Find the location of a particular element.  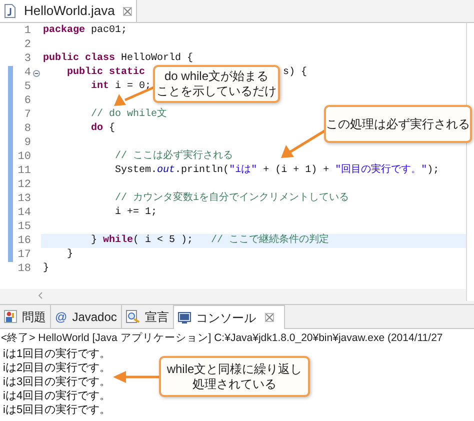

line-number: 12 is located at coordinates (24, 184).